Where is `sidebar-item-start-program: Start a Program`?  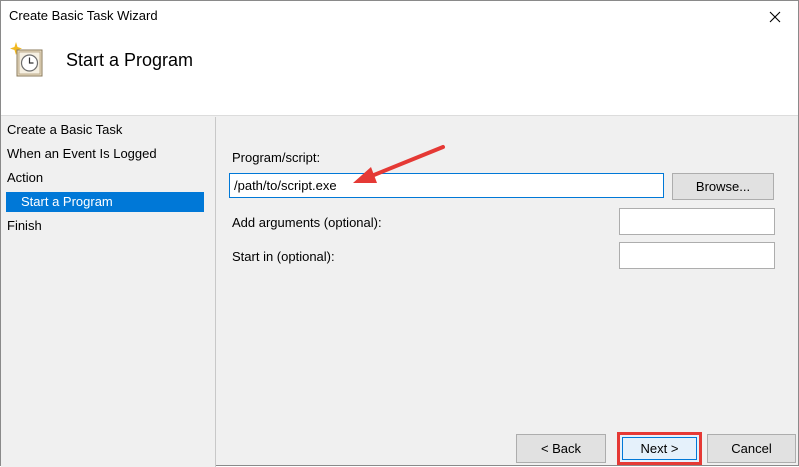
sidebar-item-start-program: Start a Program is located at coordinates (105, 202).